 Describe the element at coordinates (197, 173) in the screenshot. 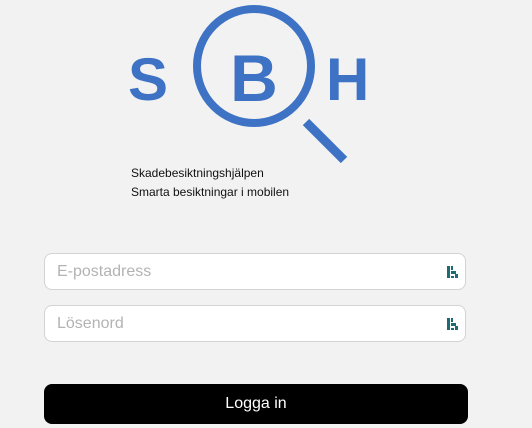

I see `tagline-title: Skadebesiktningshjälpen` at that location.